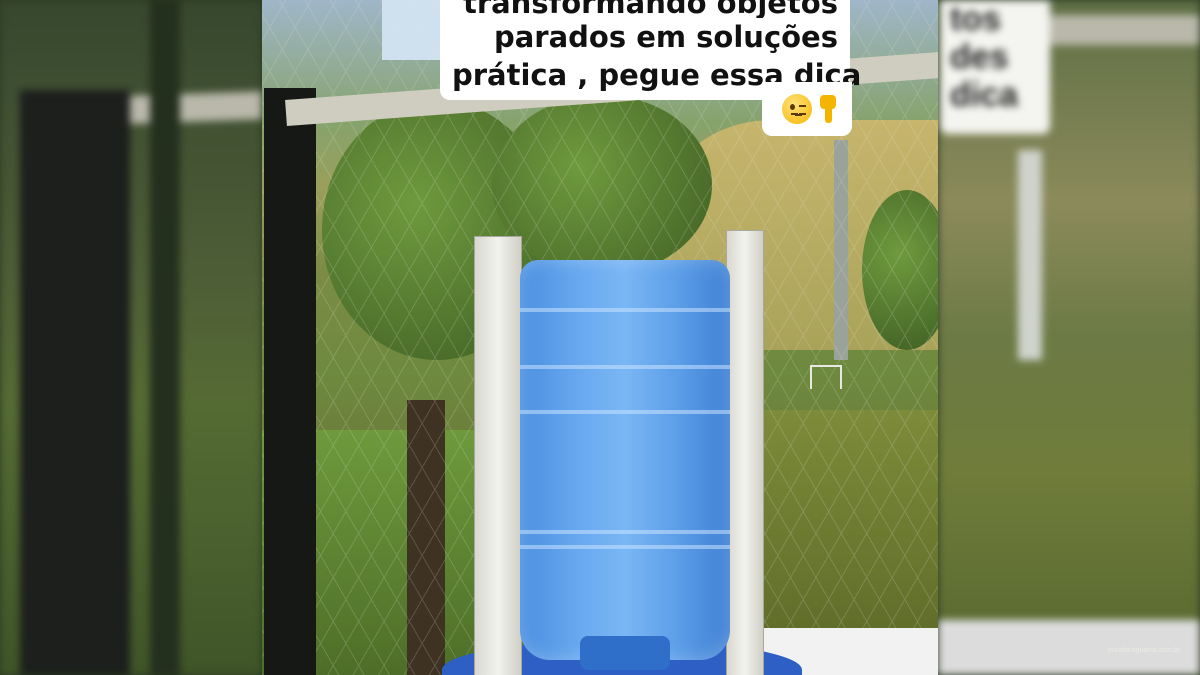  I want to click on caption-line-1: transformando objetos, so click(650, 9).